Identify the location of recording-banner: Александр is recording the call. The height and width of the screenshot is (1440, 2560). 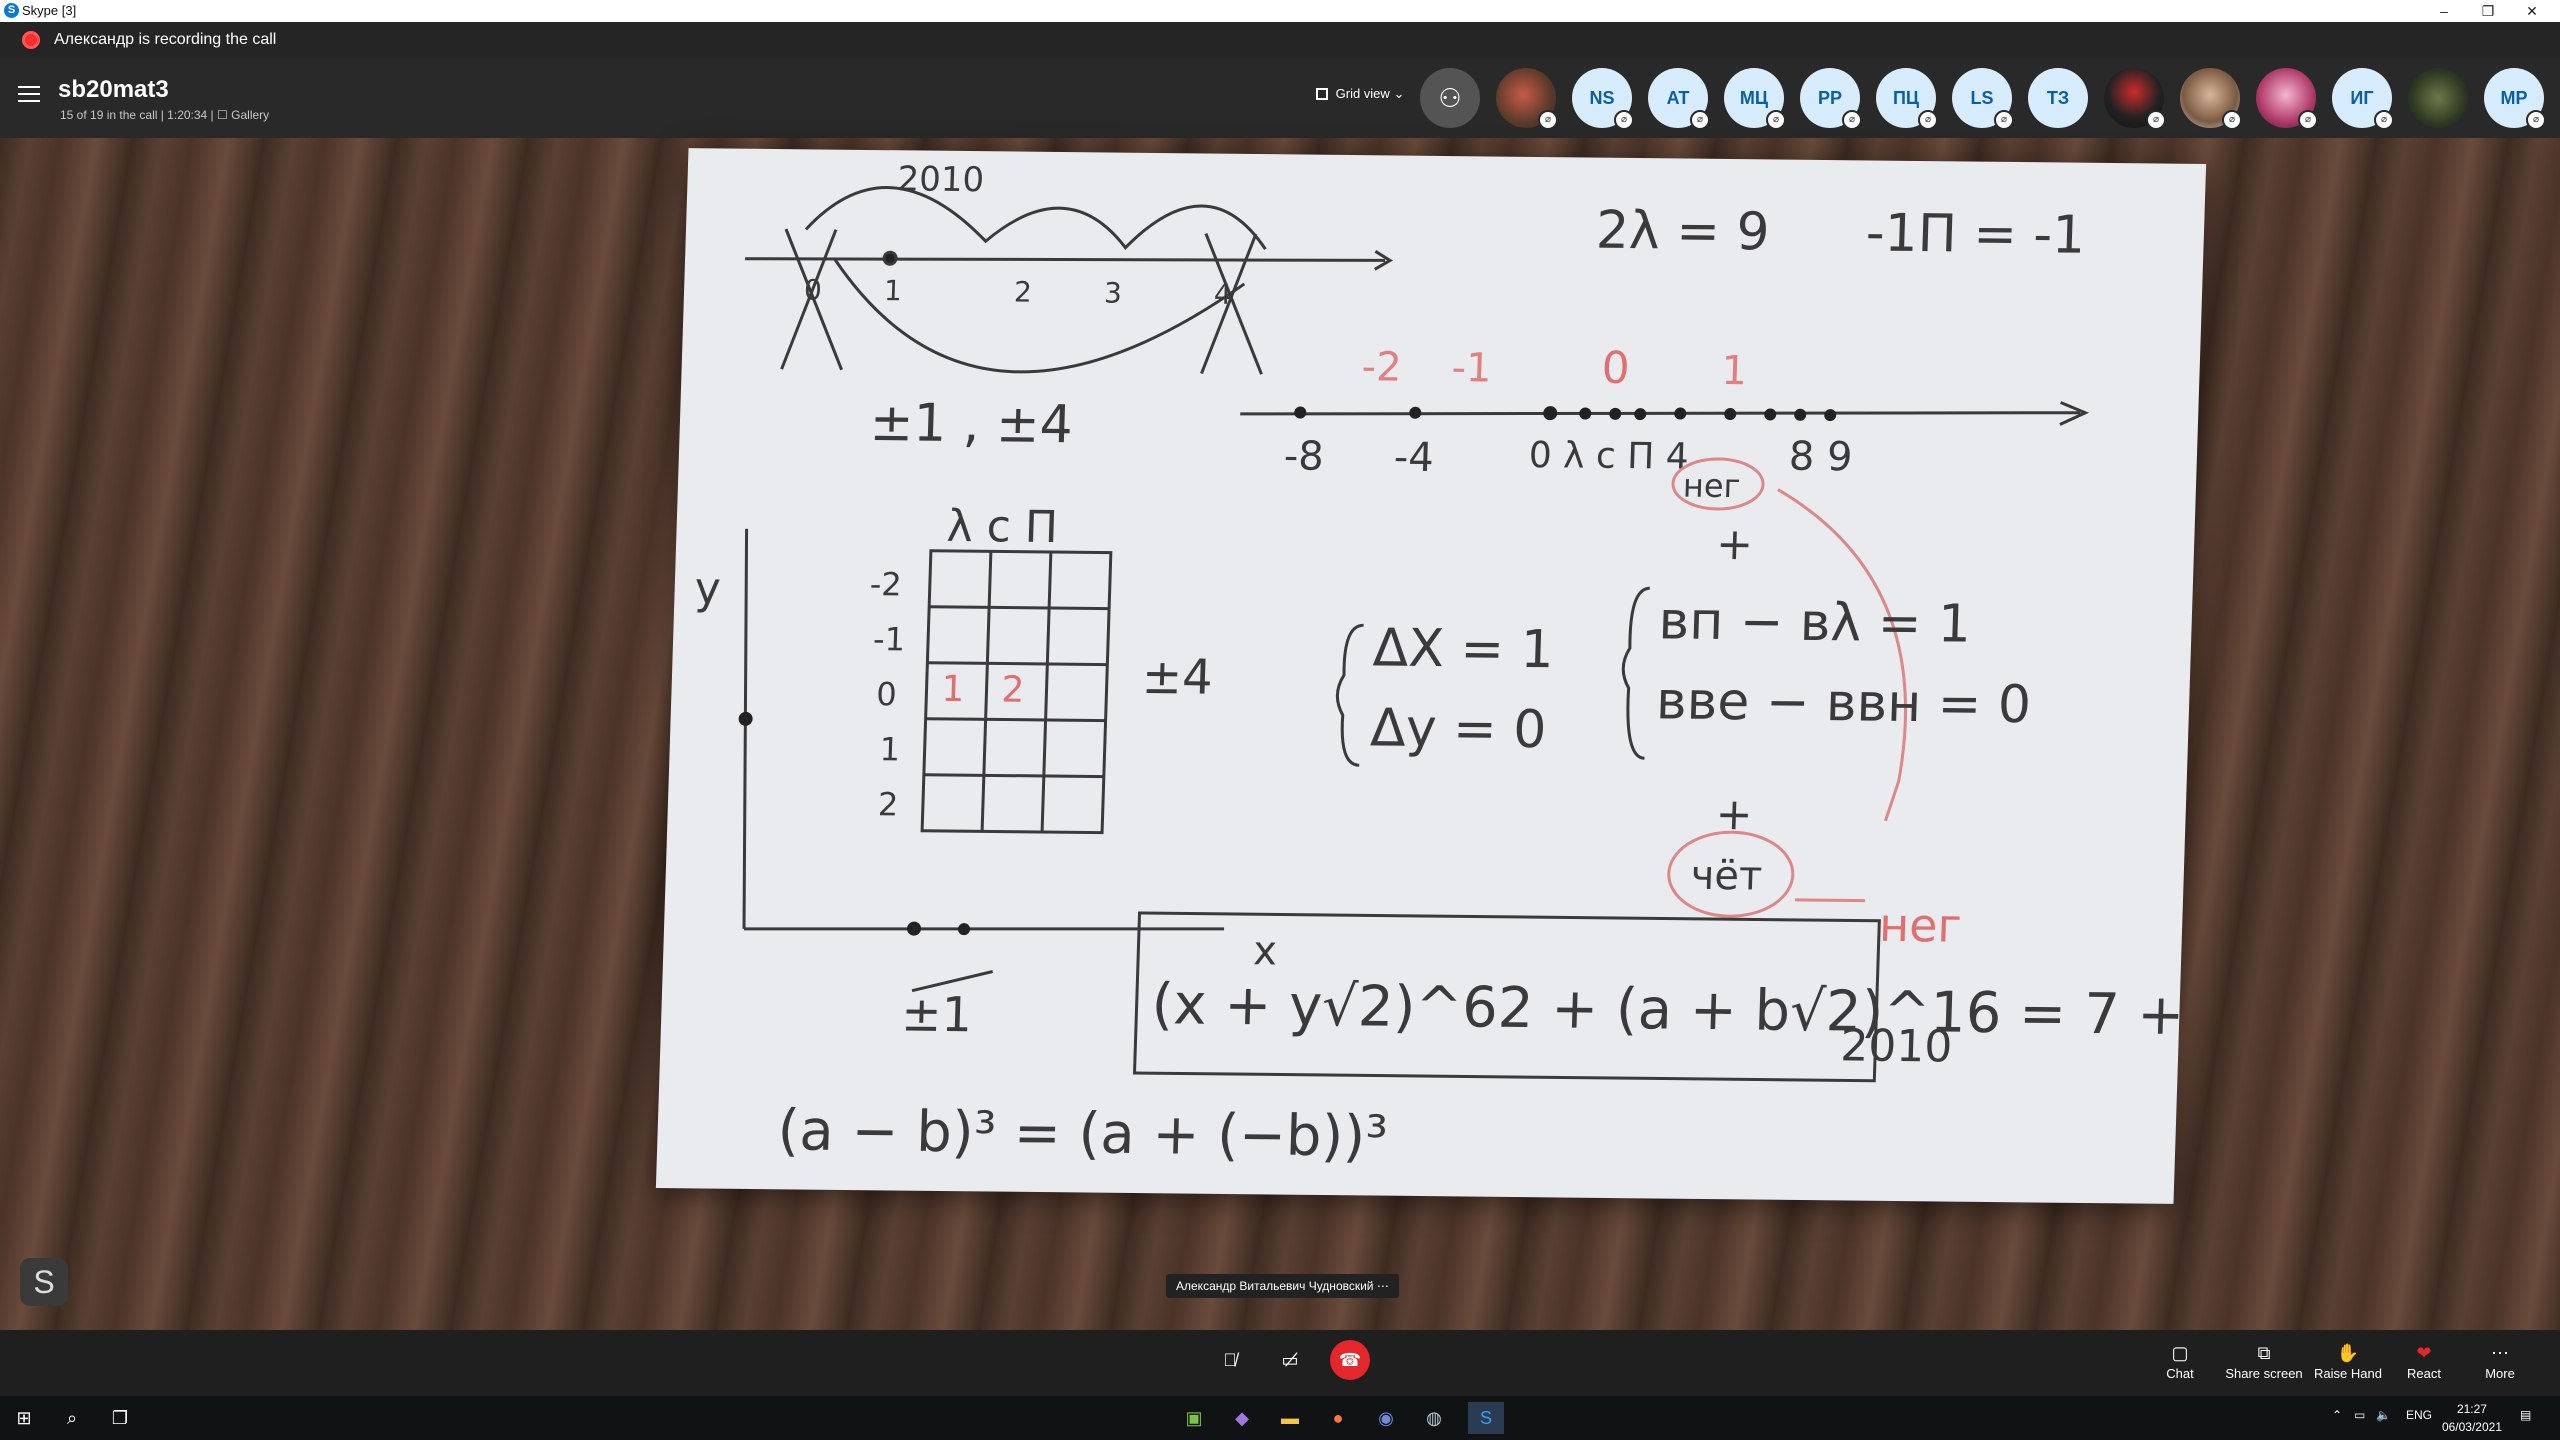
(1280, 40).